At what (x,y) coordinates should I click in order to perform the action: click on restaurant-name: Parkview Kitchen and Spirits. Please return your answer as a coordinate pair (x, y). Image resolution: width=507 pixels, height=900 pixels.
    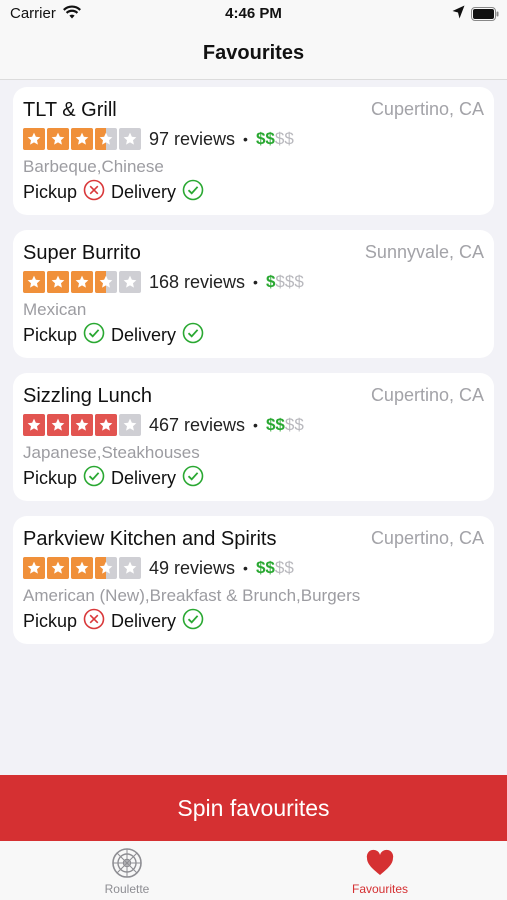
    Looking at the image, I should click on (150, 539).